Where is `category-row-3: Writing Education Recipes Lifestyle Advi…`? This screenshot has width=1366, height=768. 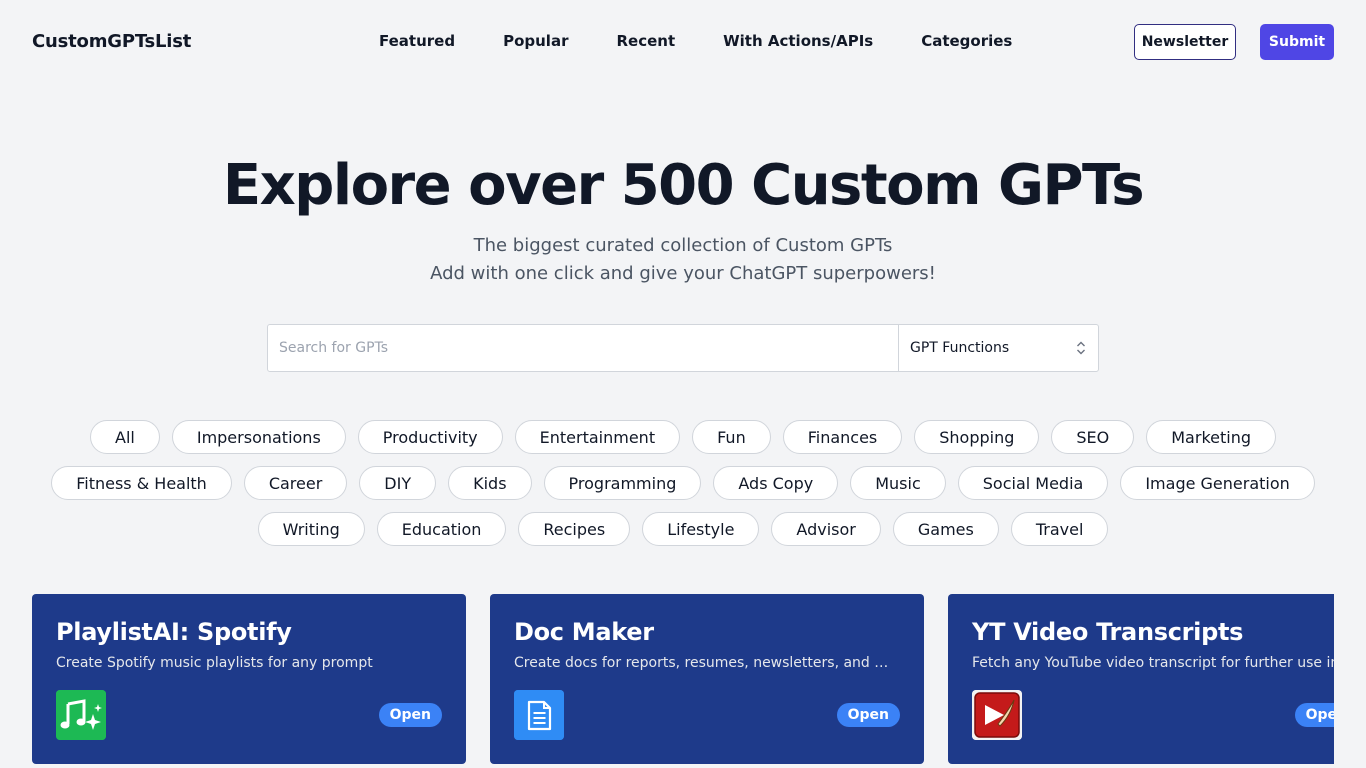 category-row-3: Writing Education Recipes Lifestyle Advi… is located at coordinates (683, 529).